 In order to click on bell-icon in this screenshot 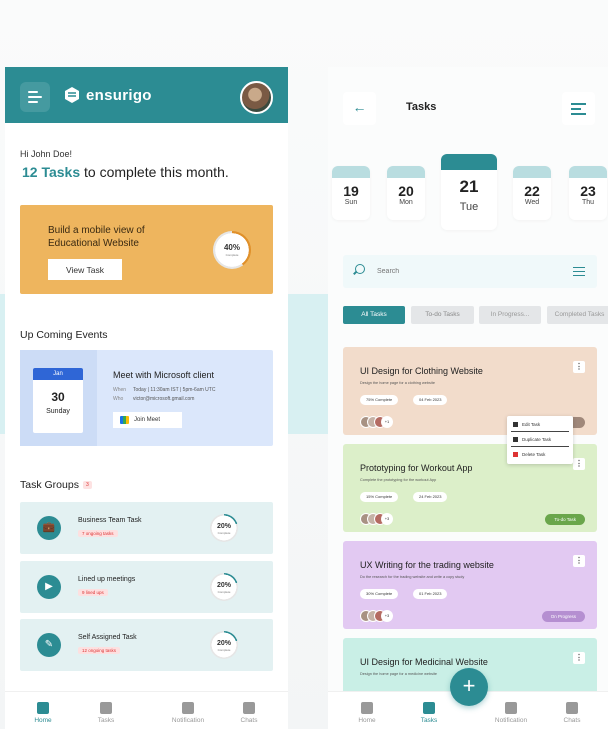, I will do `click(188, 708)`.